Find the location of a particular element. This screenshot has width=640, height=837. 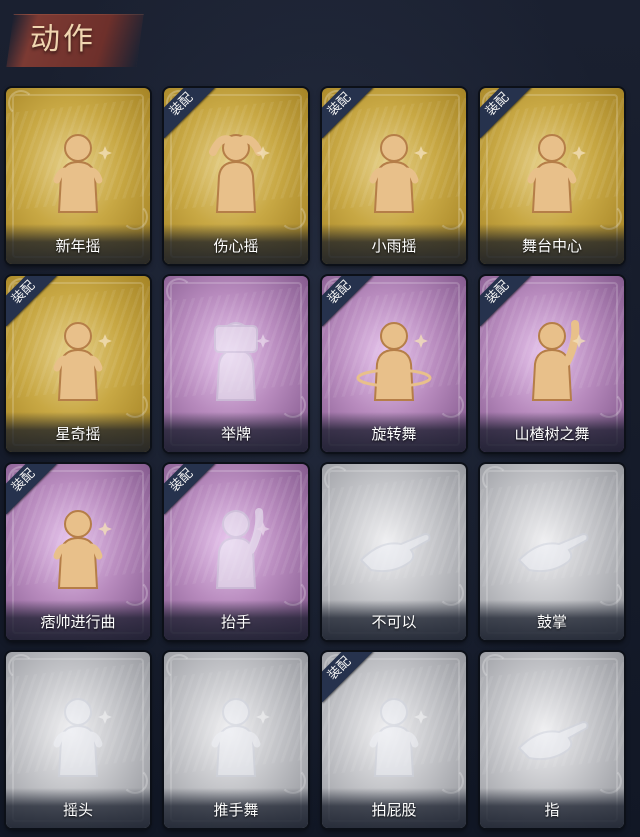

action-name: 抬手 is located at coordinates (235, 622).